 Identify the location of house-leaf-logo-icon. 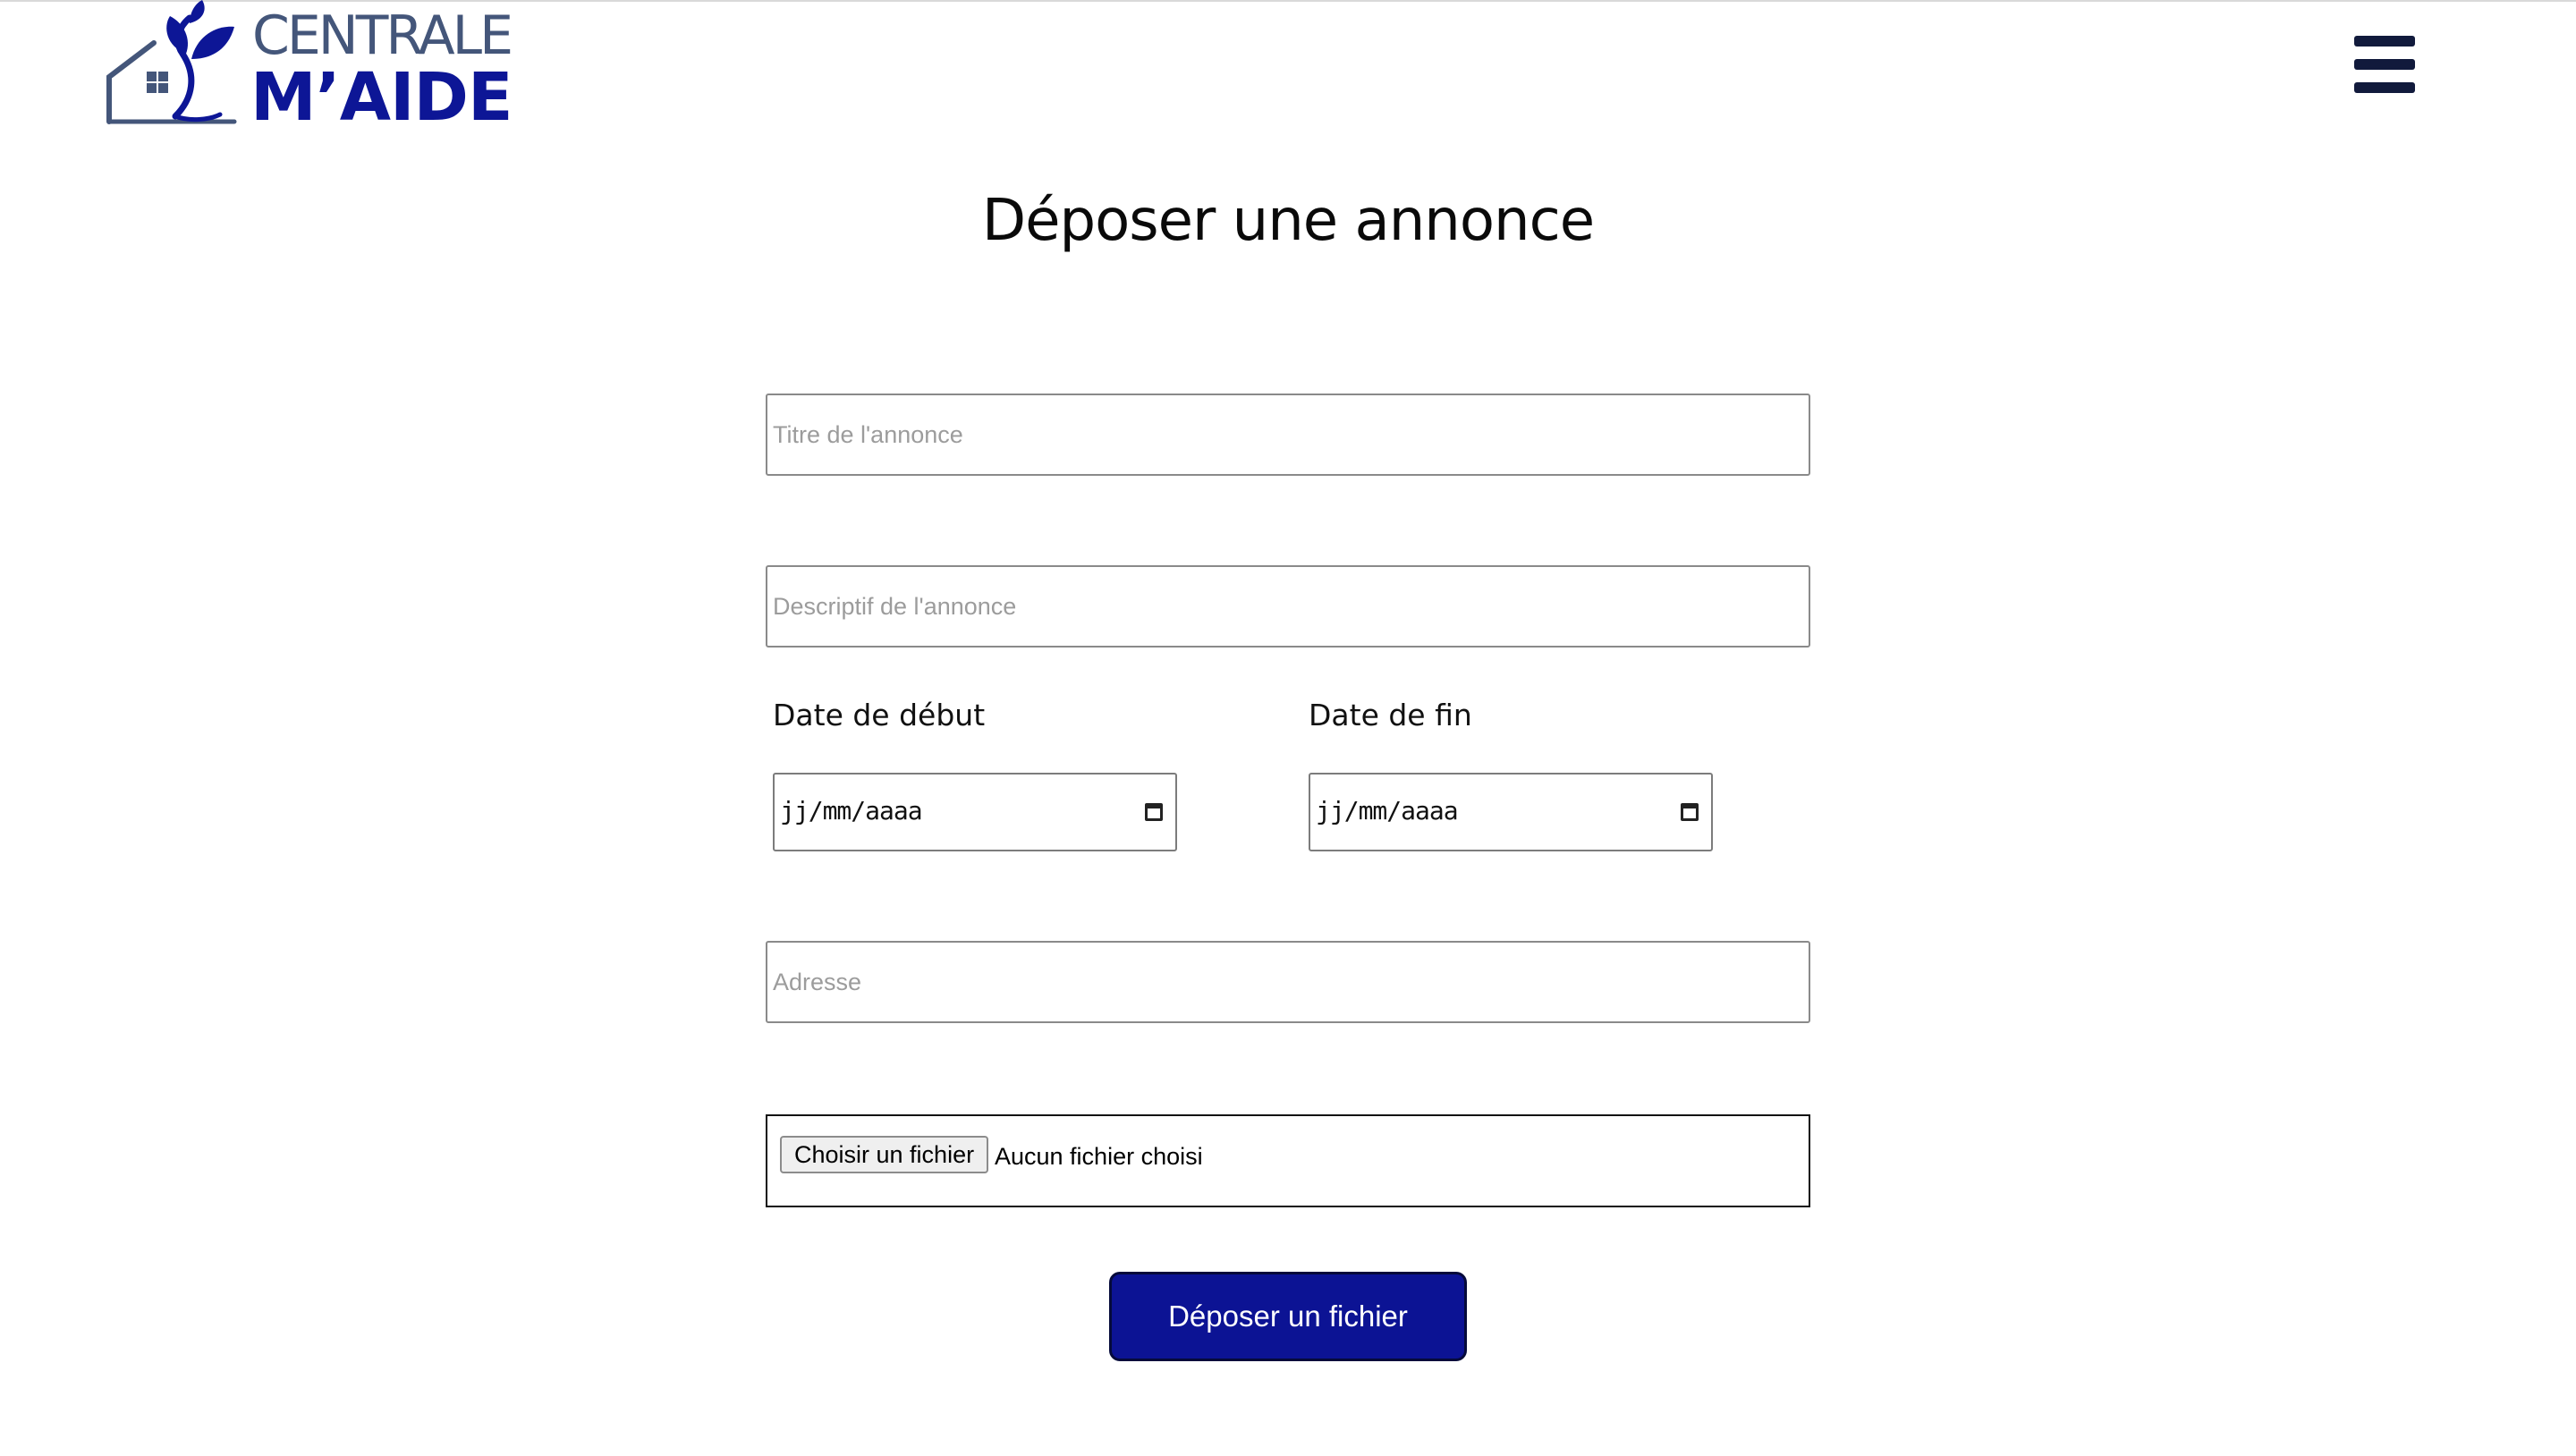
(171, 62).